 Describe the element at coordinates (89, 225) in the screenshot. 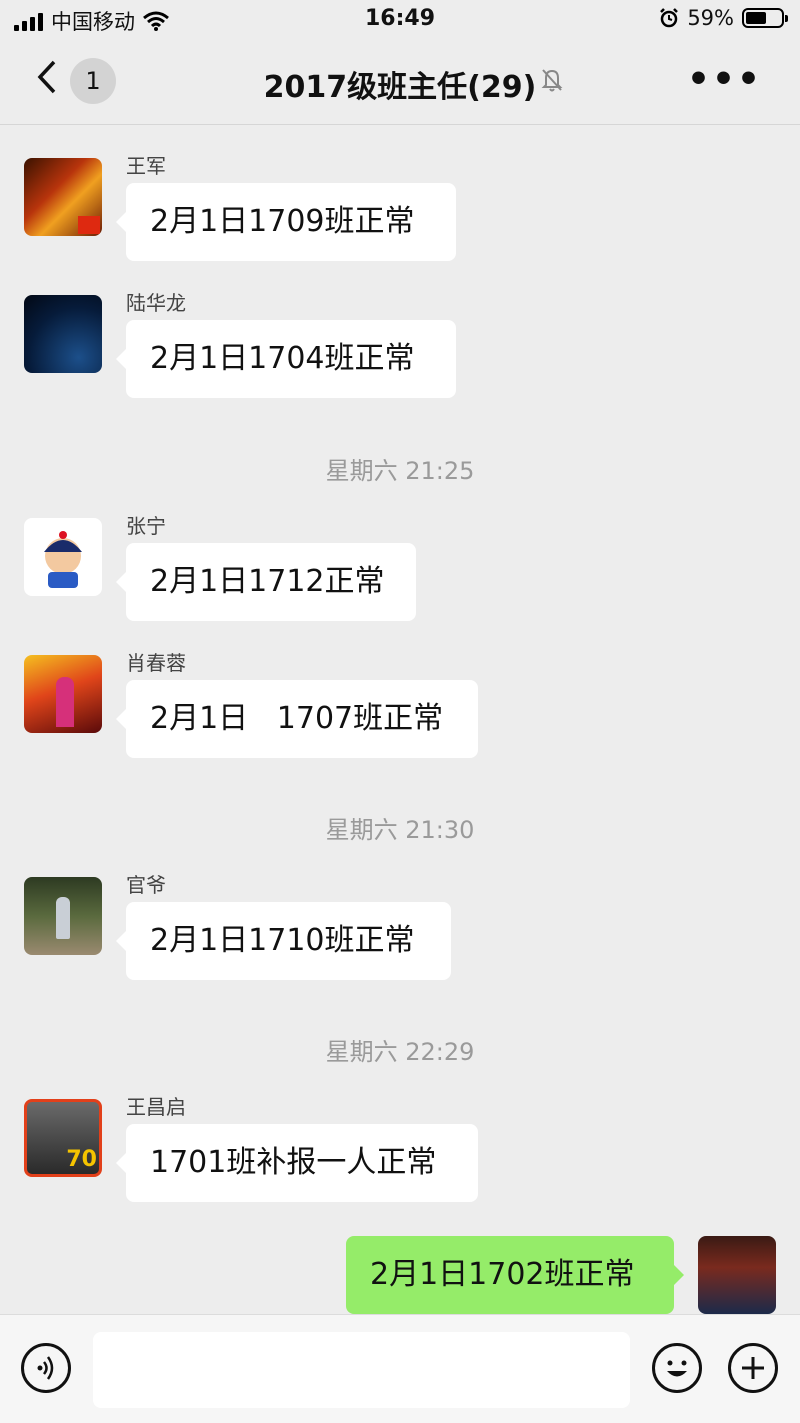

I see `flag-icon` at that location.